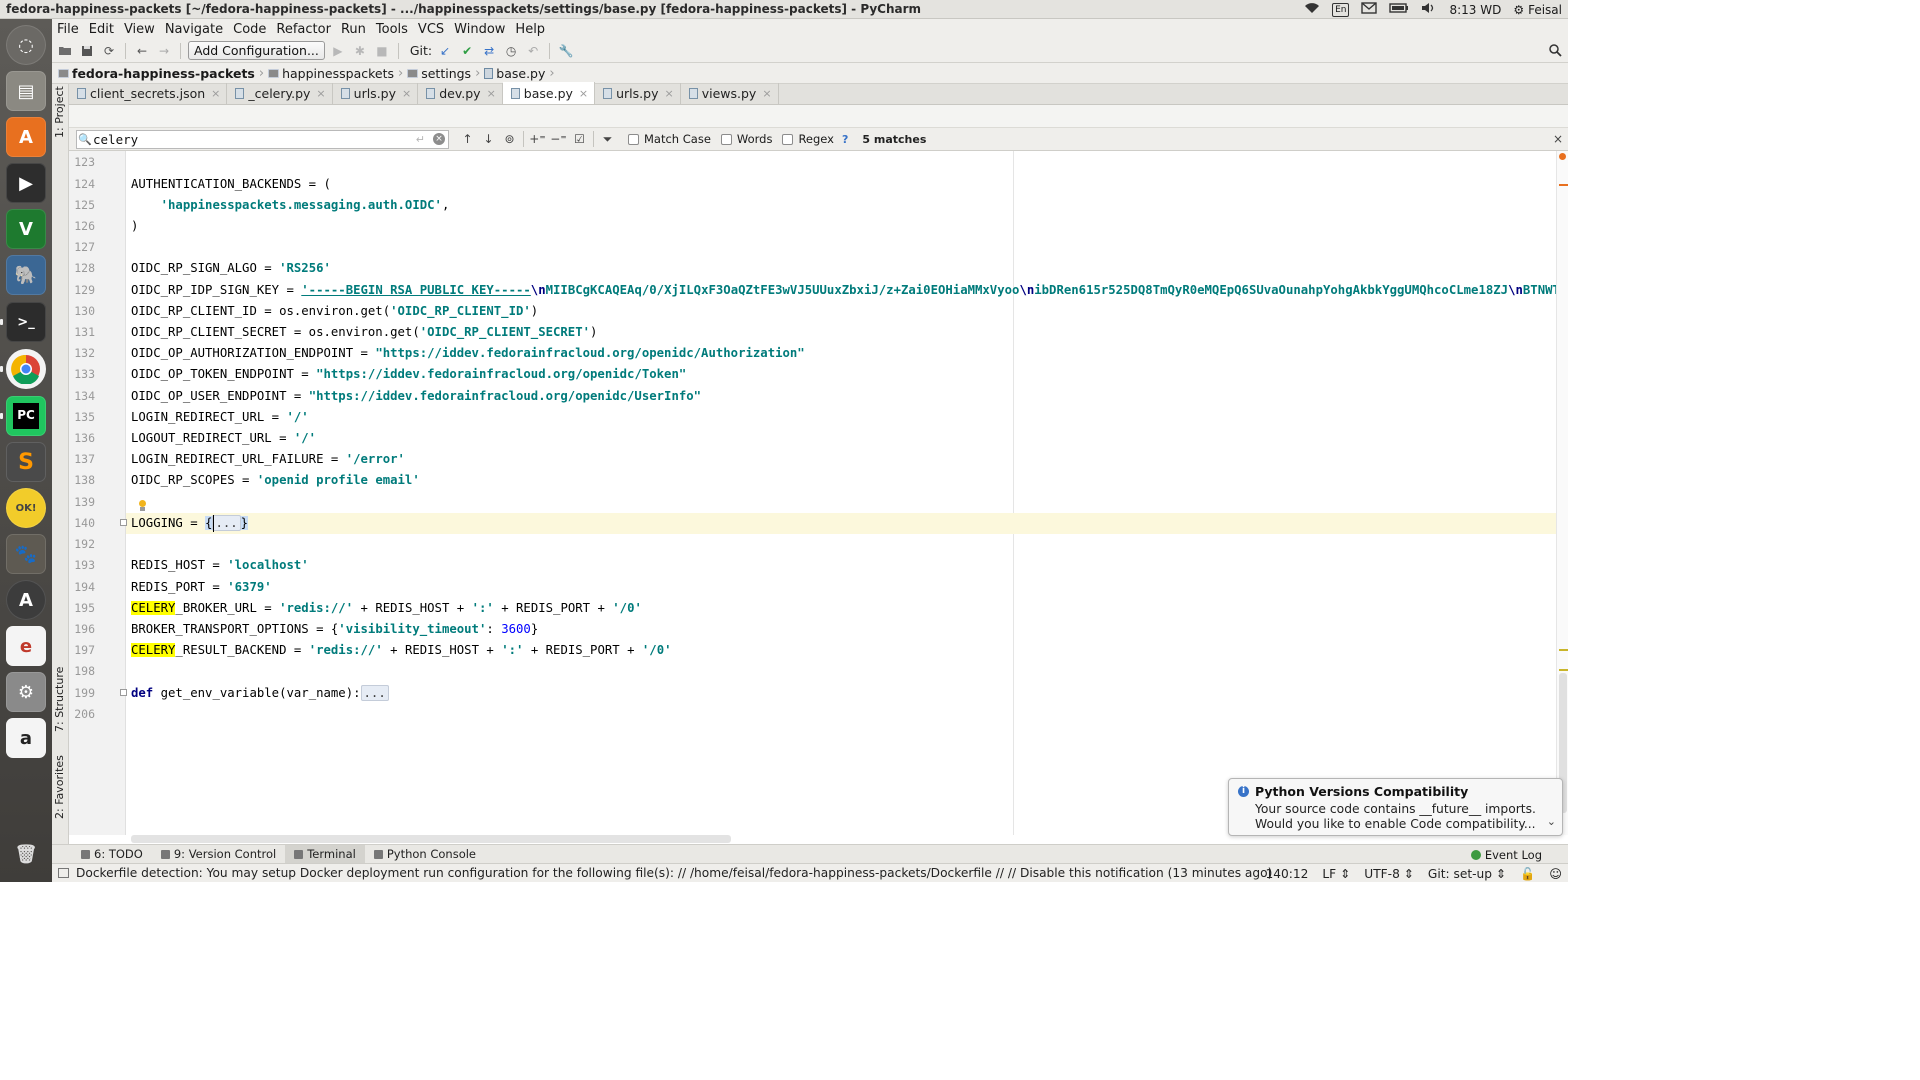 The width and height of the screenshot is (1920, 1080). Describe the element at coordinates (431, 29) in the screenshot. I see `menu-vcs: VCS` at that location.